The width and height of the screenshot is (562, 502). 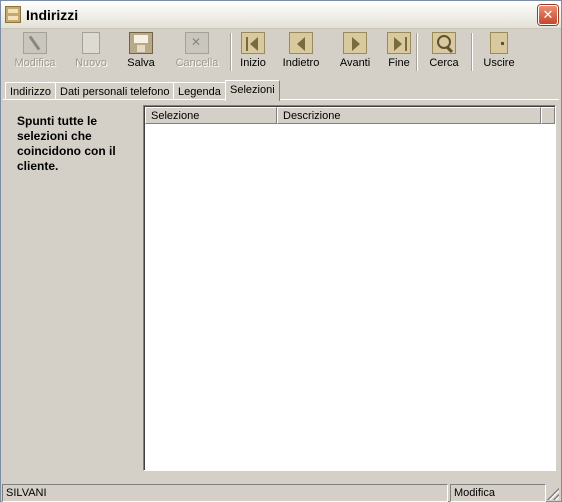 I want to click on tab-legenda: Legenda, so click(x=199, y=91).